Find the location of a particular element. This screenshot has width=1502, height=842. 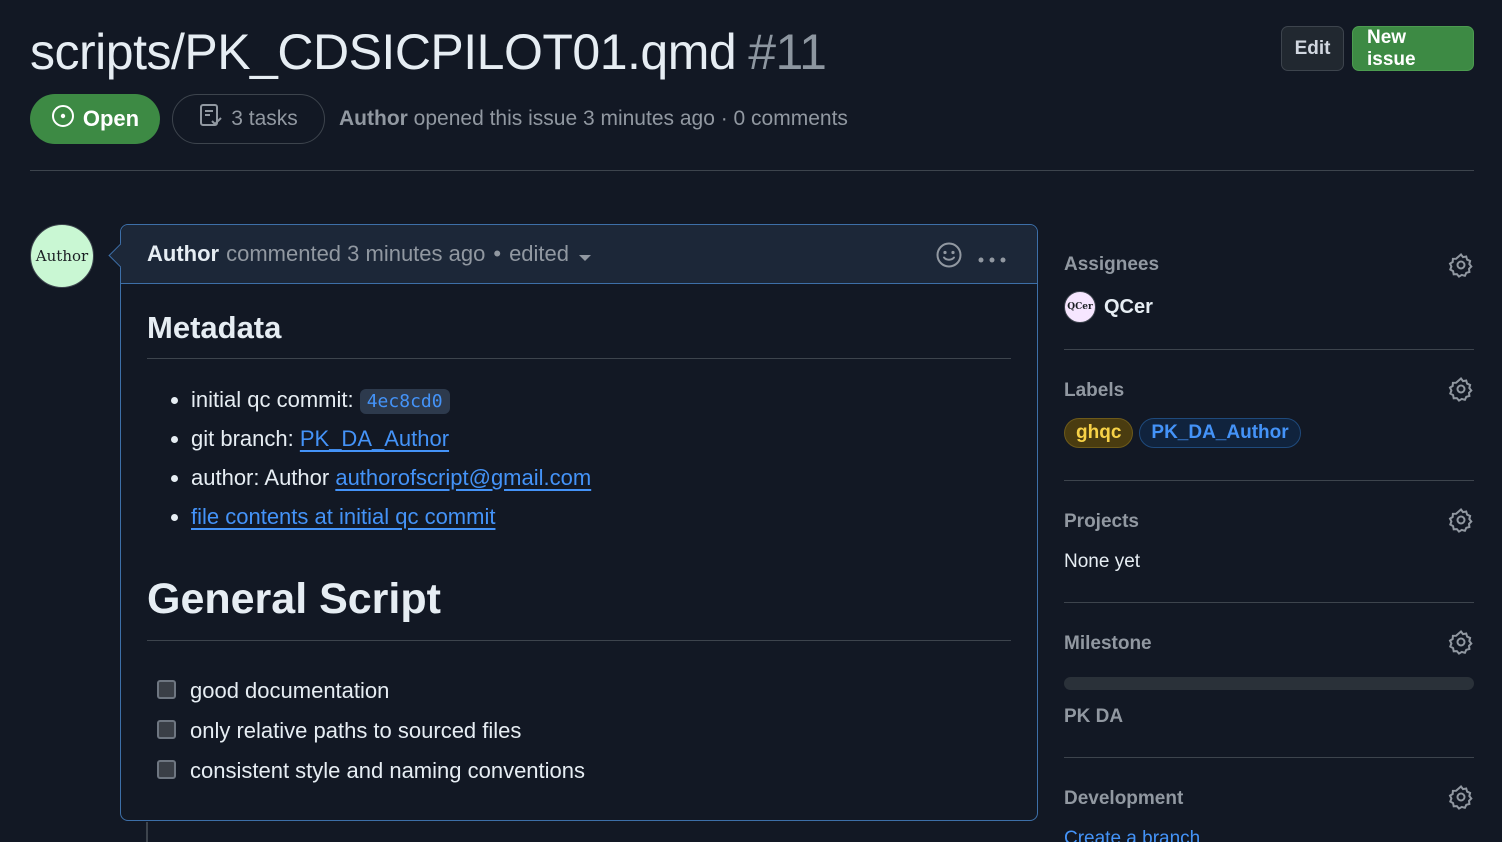

state-badge: Open is located at coordinates (95, 119).